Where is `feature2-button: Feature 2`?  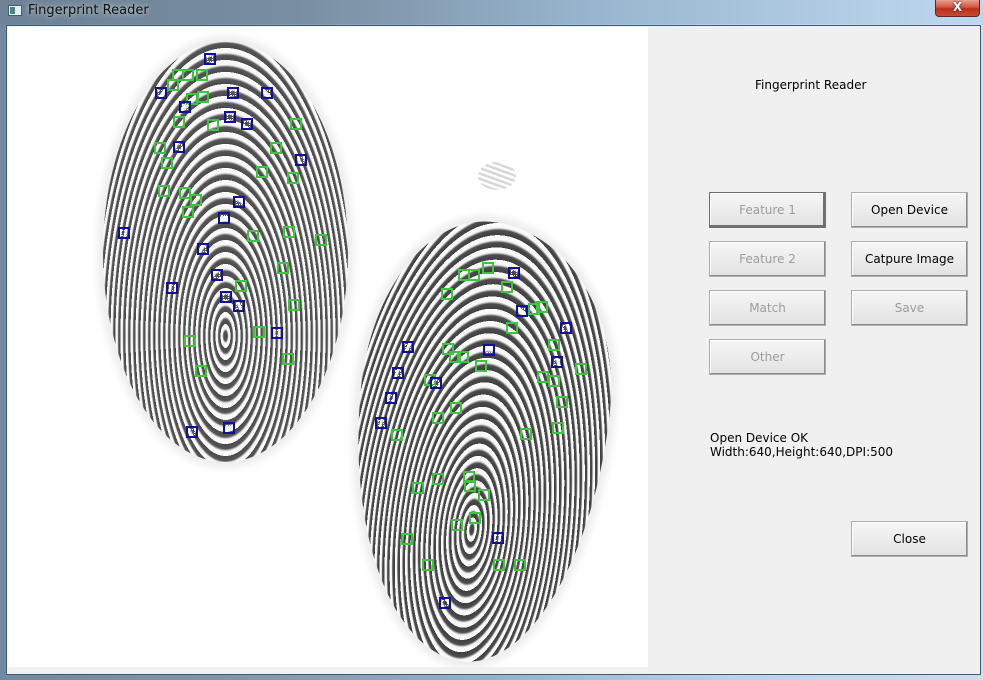
feature2-button: Feature 2 is located at coordinates (767, 259).